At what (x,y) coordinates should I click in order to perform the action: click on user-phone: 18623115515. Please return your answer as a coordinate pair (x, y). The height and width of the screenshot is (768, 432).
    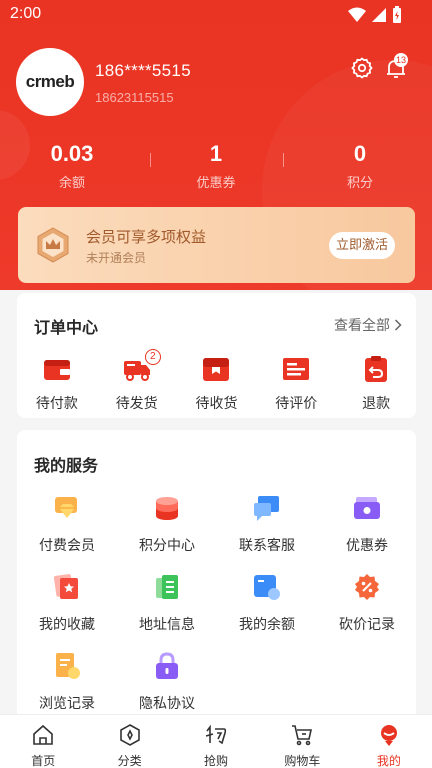
    Looking at the image, I should click on (134, 97).